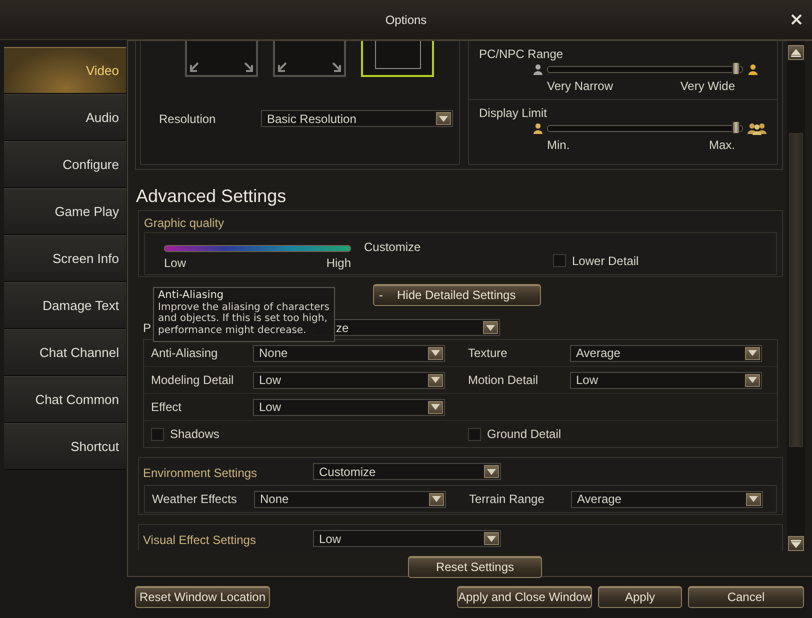  What do you see at coordinates (199, 539) in the screenshot?
I see `section-title: Visual Effect Settings` at bounding box center [199, 539].